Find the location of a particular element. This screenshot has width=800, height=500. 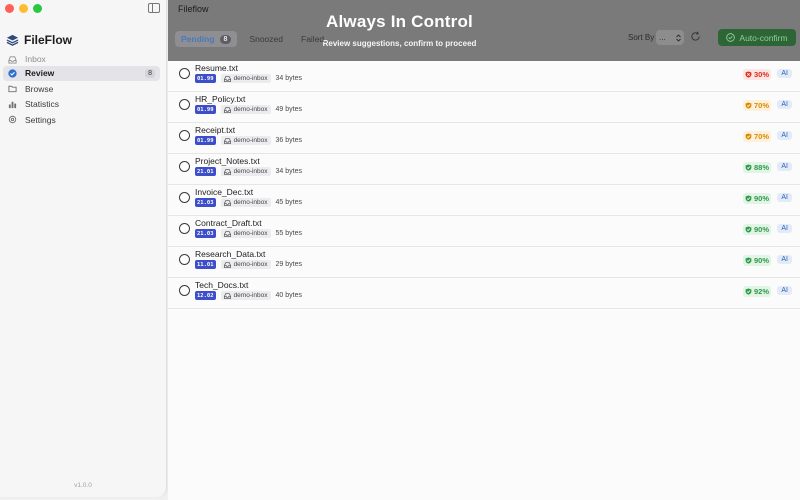

file-meta: 01.99 demo-inbox 49 bytes is located at coordinates (248, 109).